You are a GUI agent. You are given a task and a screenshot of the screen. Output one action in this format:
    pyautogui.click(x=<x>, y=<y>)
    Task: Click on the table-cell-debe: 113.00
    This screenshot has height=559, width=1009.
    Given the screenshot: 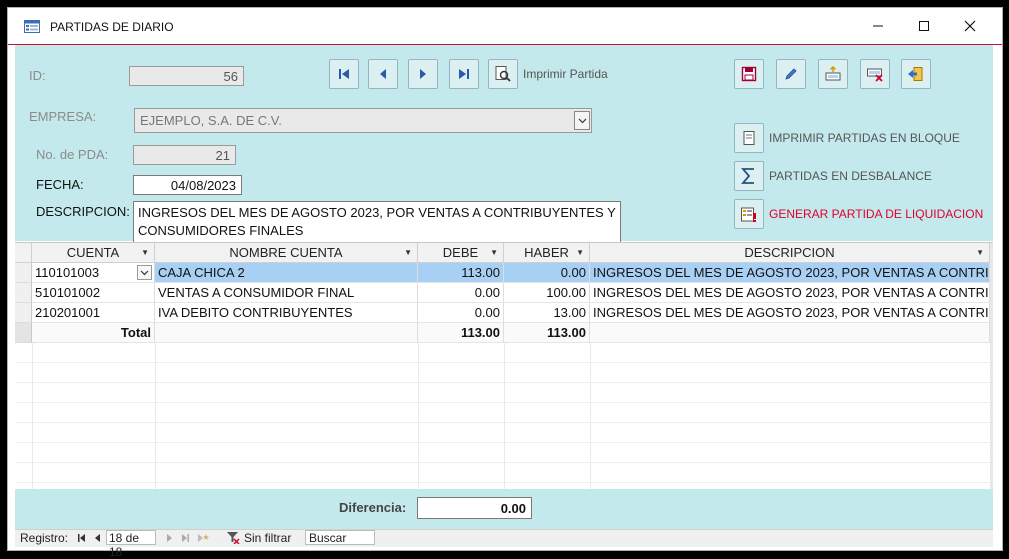 What is the action you would take?
    pyautogui.click(x=461, y=273)
    